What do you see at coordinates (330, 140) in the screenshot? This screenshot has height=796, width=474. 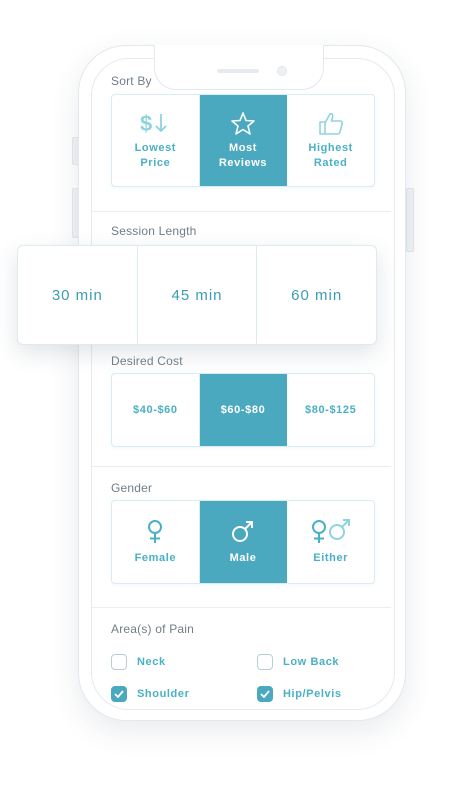 I see `sort-highest-rated-option: Highest Rated` at bounding box center [330, 140].